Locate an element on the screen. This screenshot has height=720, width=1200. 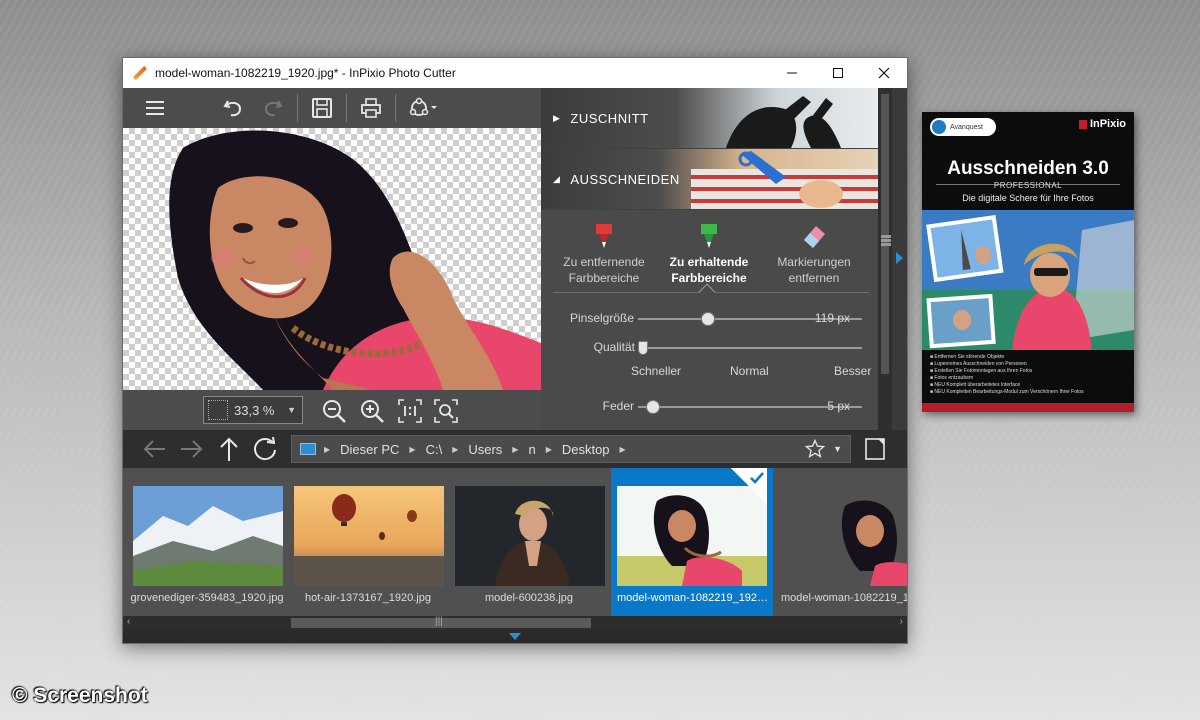
keep-areas-tool: Zu erhaltende Farbbereiche is located at coordinates (709, 254).